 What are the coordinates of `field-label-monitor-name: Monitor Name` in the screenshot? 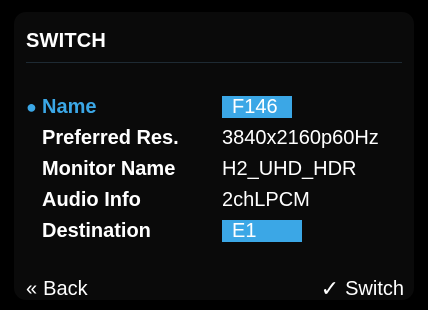 It's located at (109, 168).